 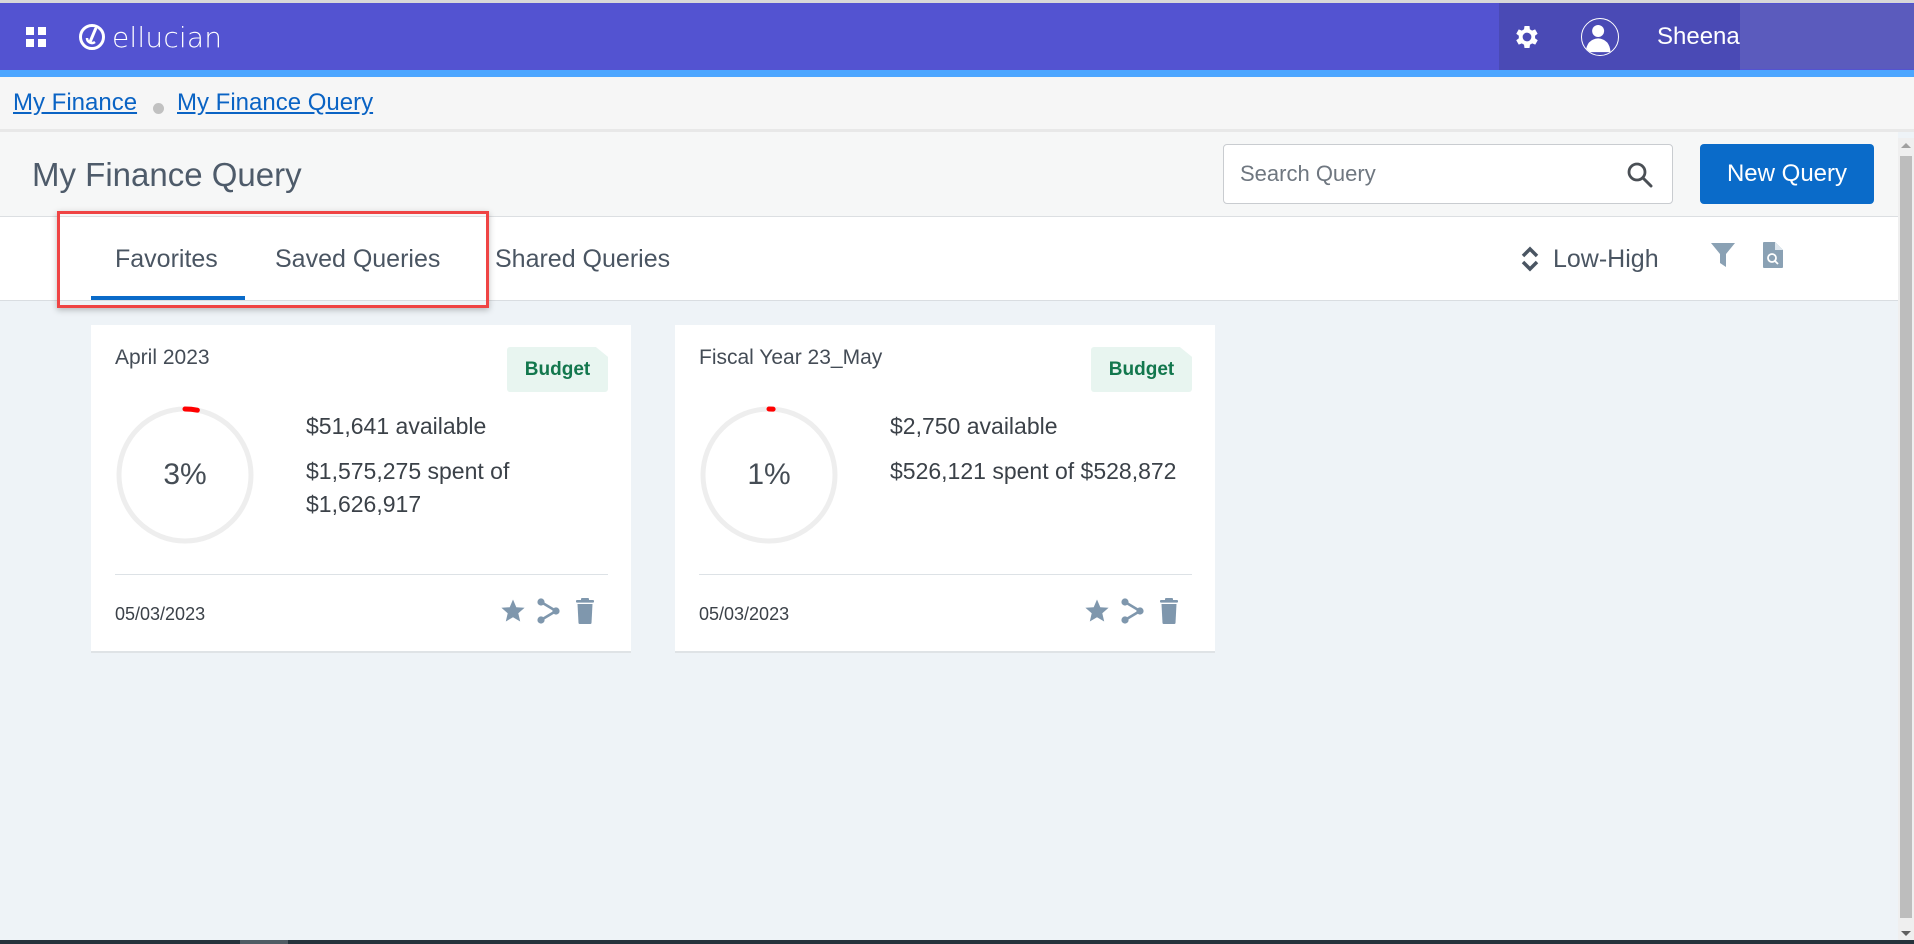 I want to click on scroll-up-arrow-icon, so click(x=1906, y=145).